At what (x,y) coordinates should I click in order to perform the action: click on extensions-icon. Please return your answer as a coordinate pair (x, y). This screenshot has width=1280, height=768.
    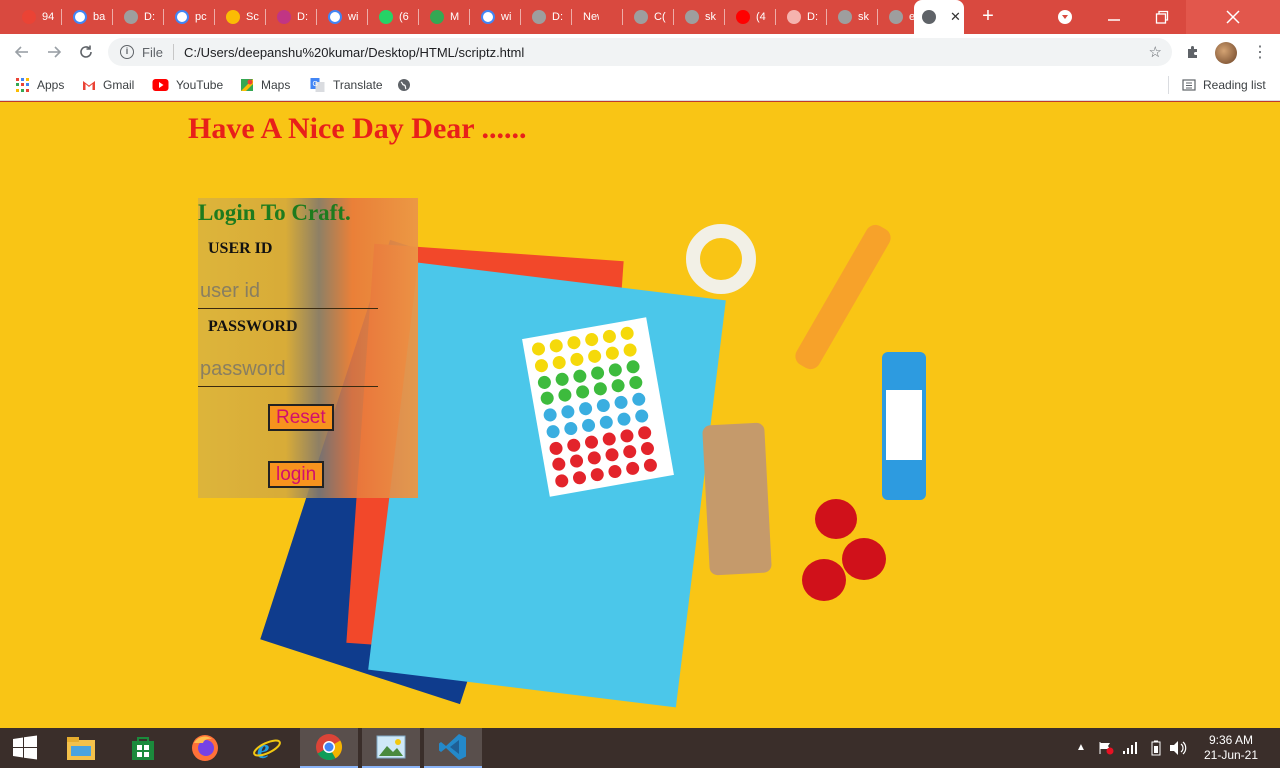
    Looking at the image, I should click on (1193, 52).